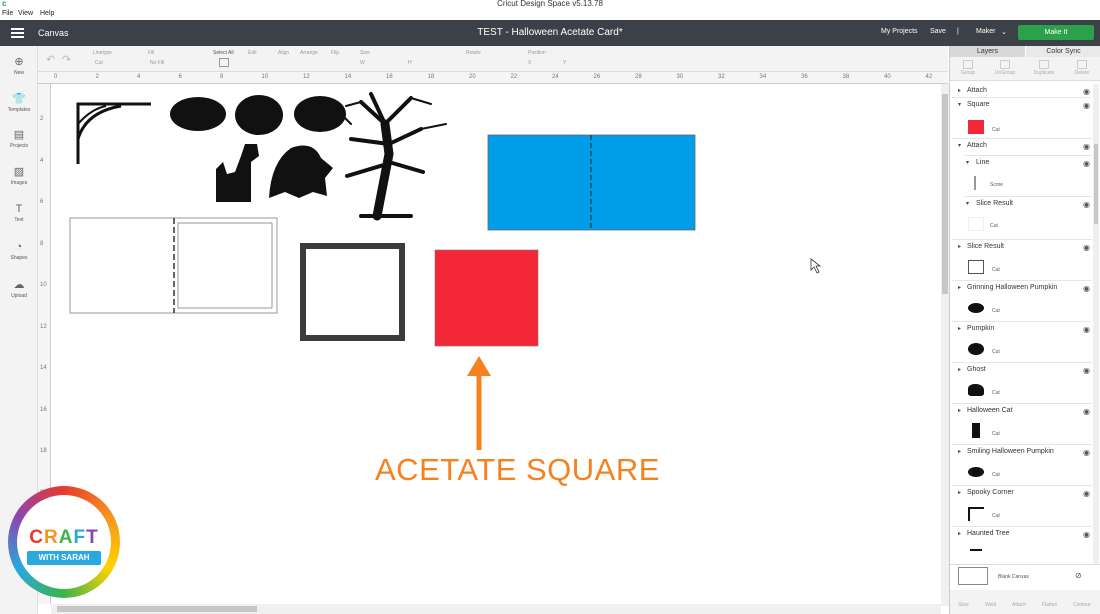  What do you see at coordinates (1019, 605) in the screenshot?
I see `attach-button: Attach` at bounding box center [1019, 605].